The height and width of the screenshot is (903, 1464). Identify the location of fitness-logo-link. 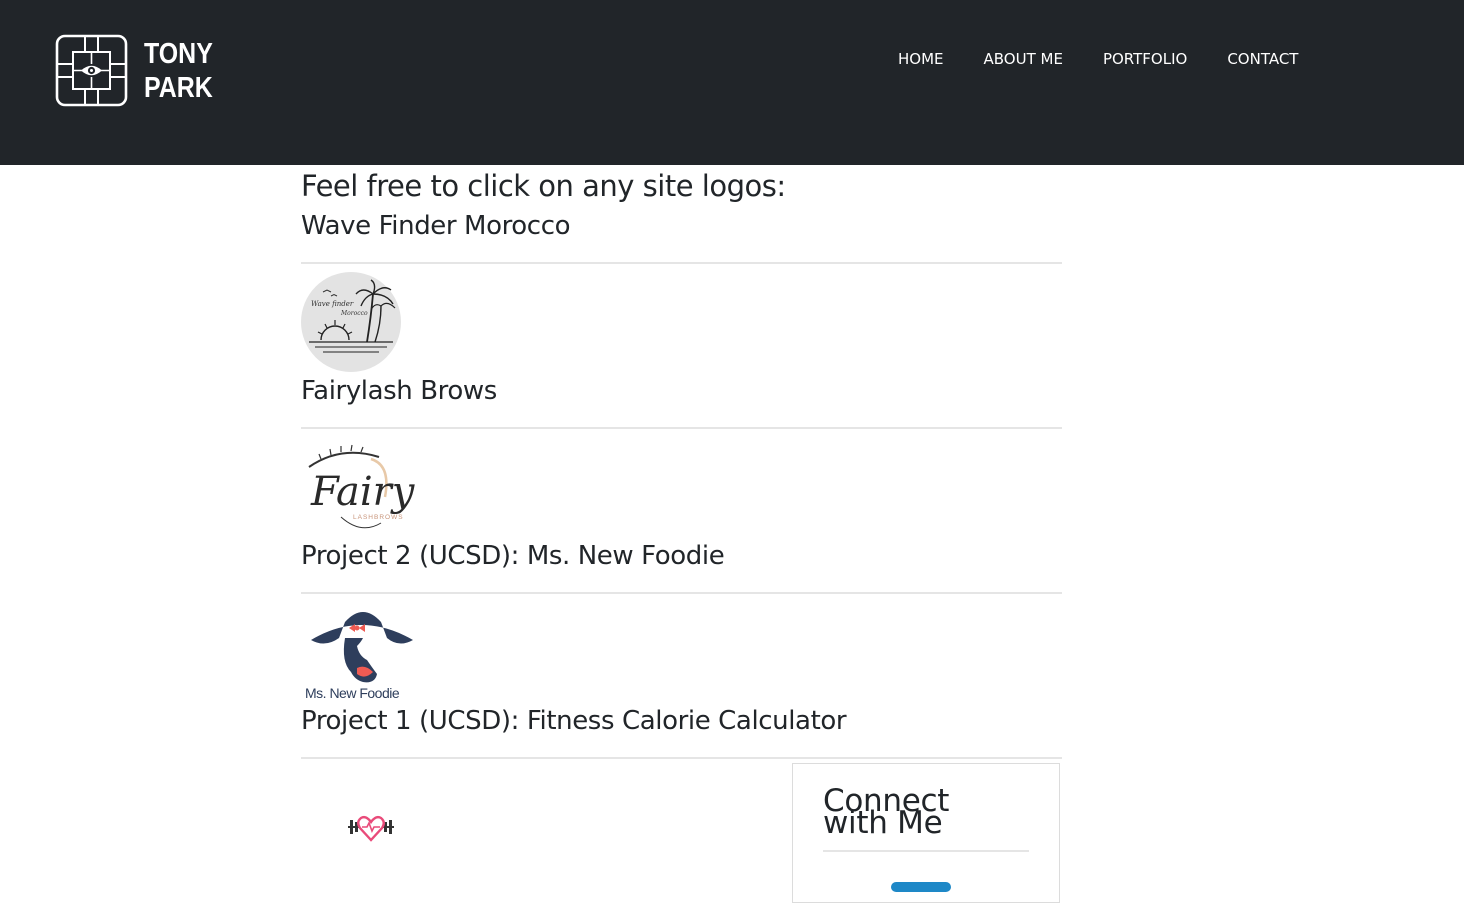
(371, 827).